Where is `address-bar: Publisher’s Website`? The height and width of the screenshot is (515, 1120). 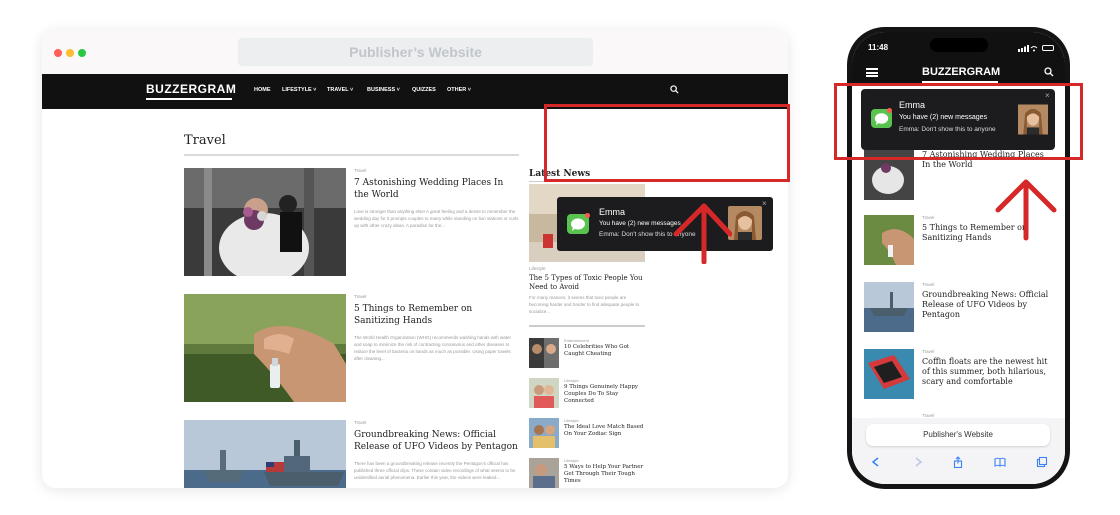 address-bar: Publisher’s Website is located at coordinates (415, 52).